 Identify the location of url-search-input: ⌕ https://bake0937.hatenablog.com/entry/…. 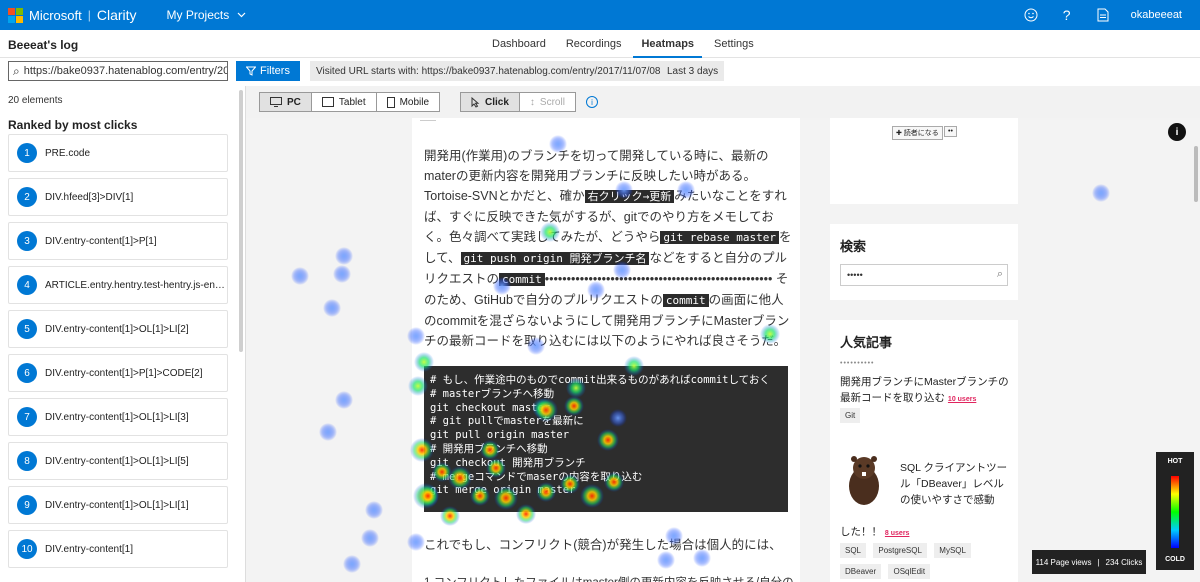
(118, 71).